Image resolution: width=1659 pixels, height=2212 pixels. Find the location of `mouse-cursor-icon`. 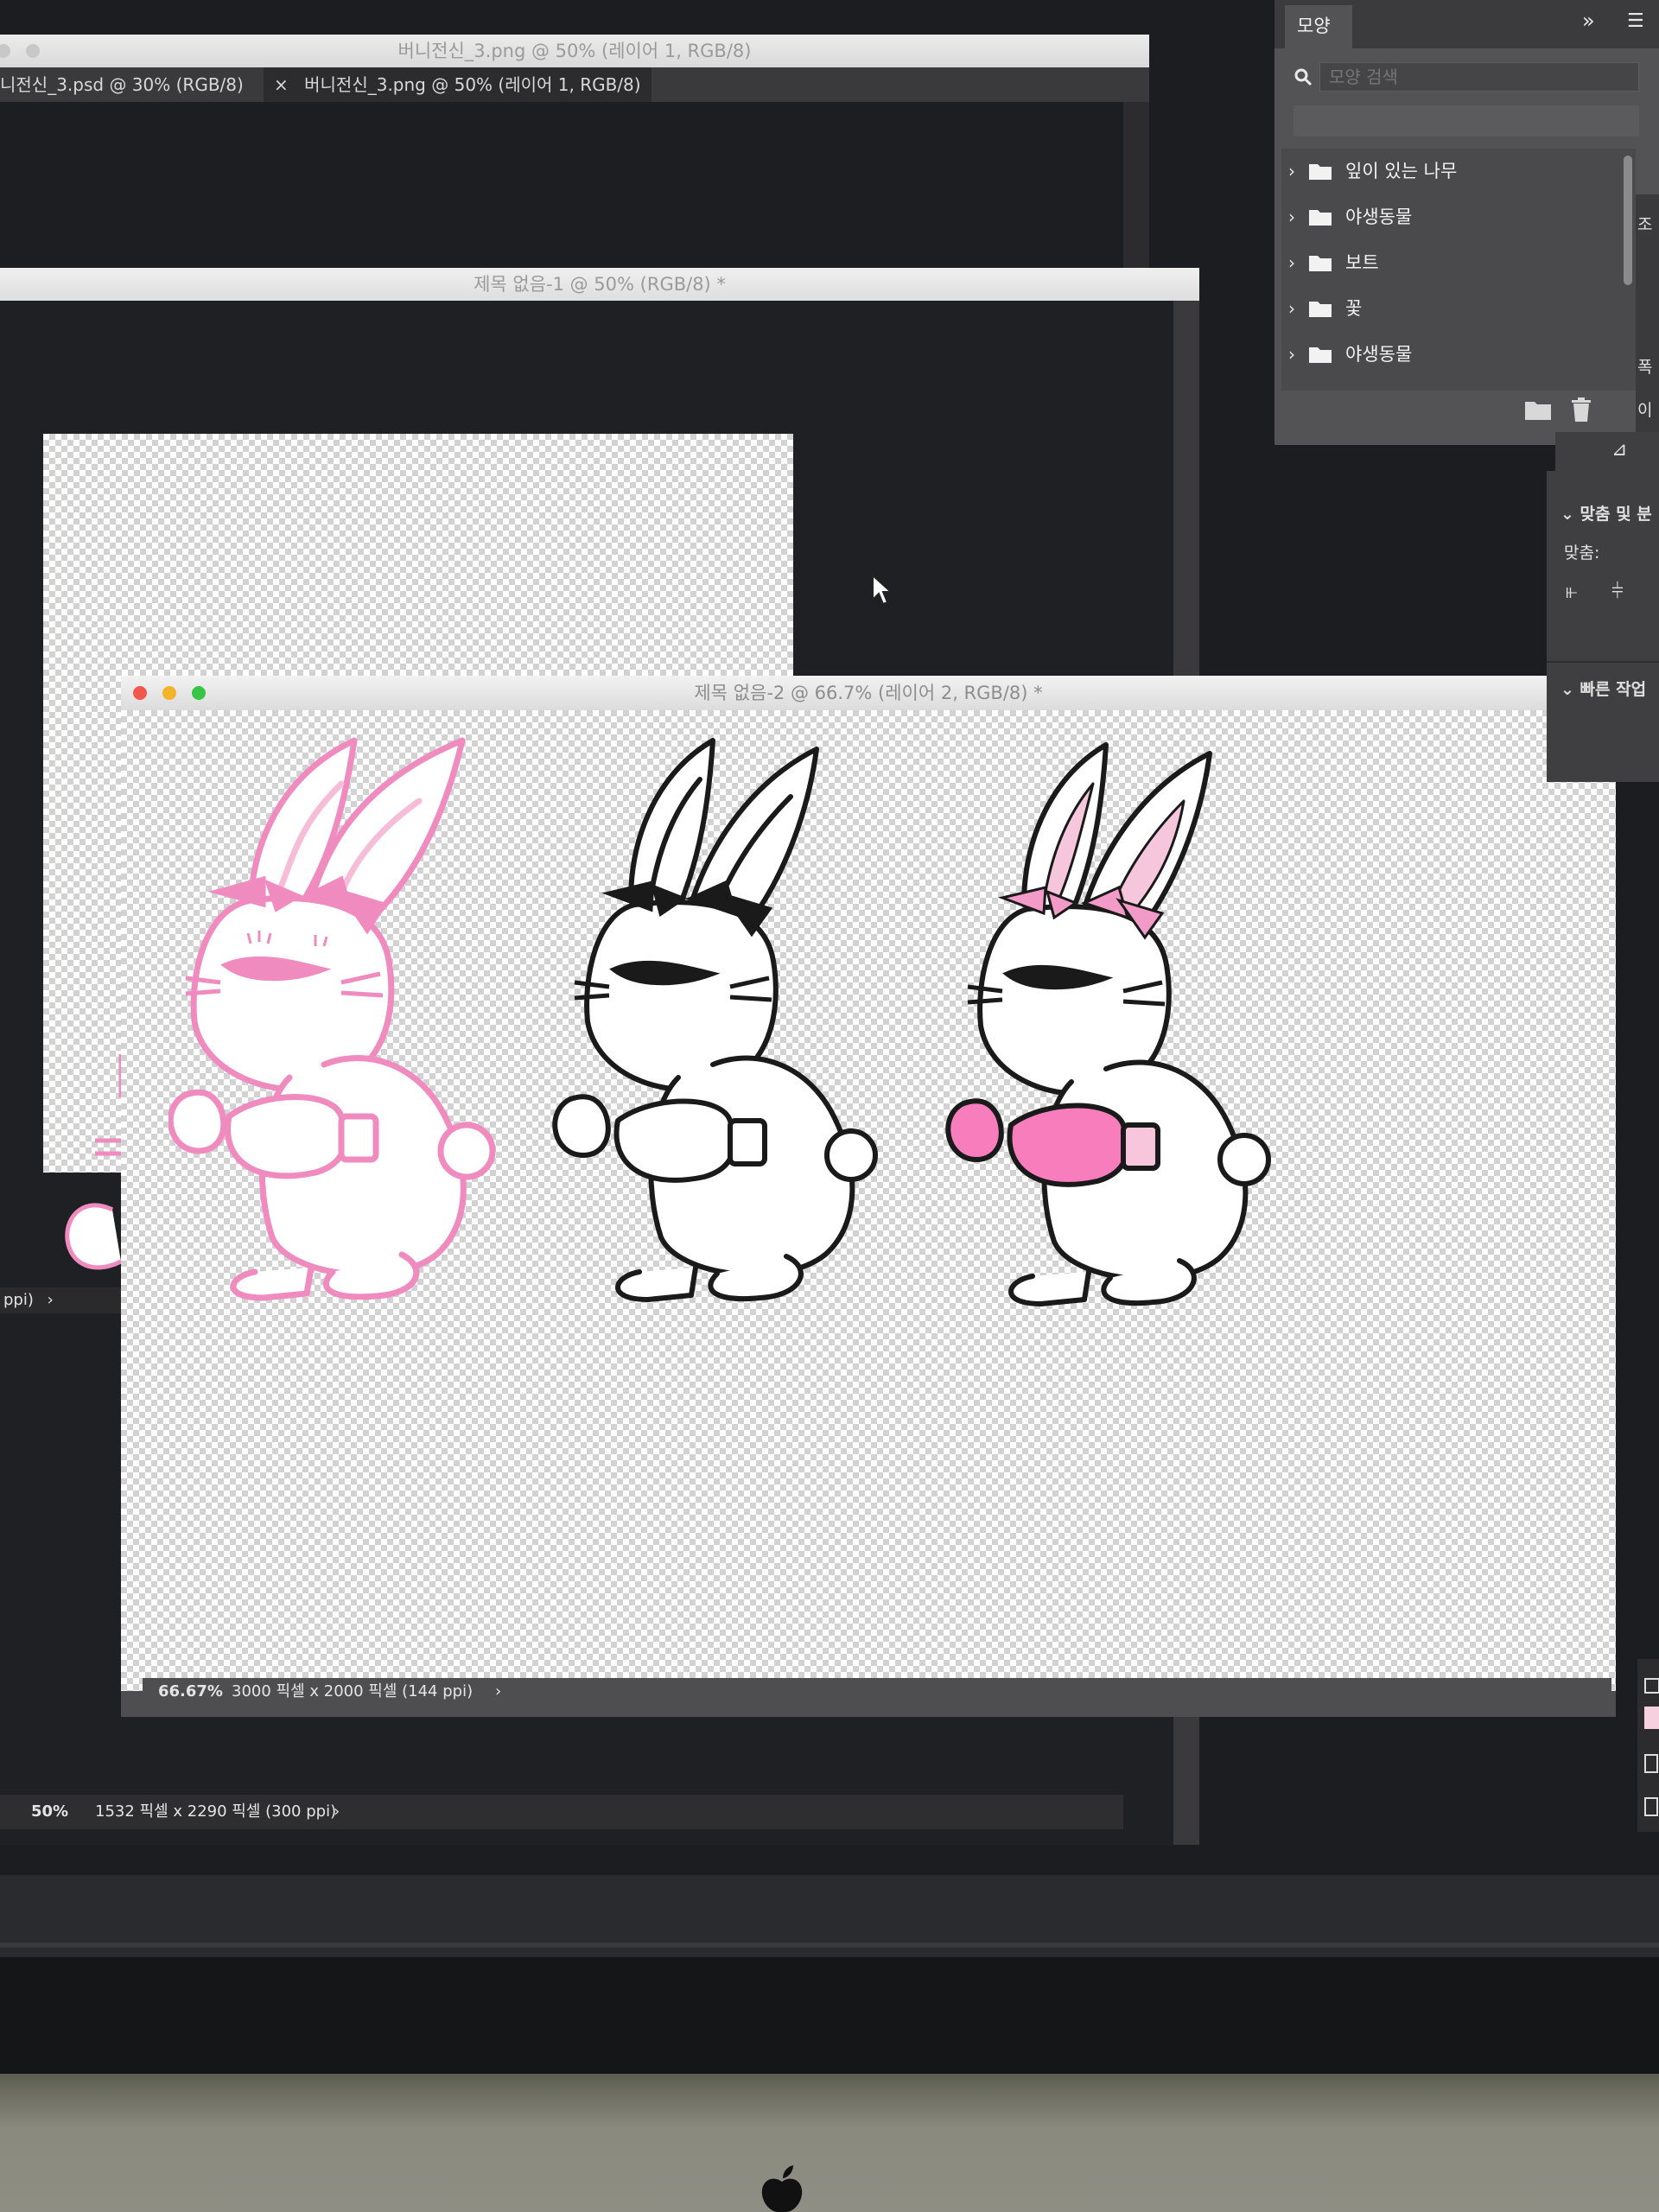

mouse-cursor-icon is located at coordinates (882, 590).